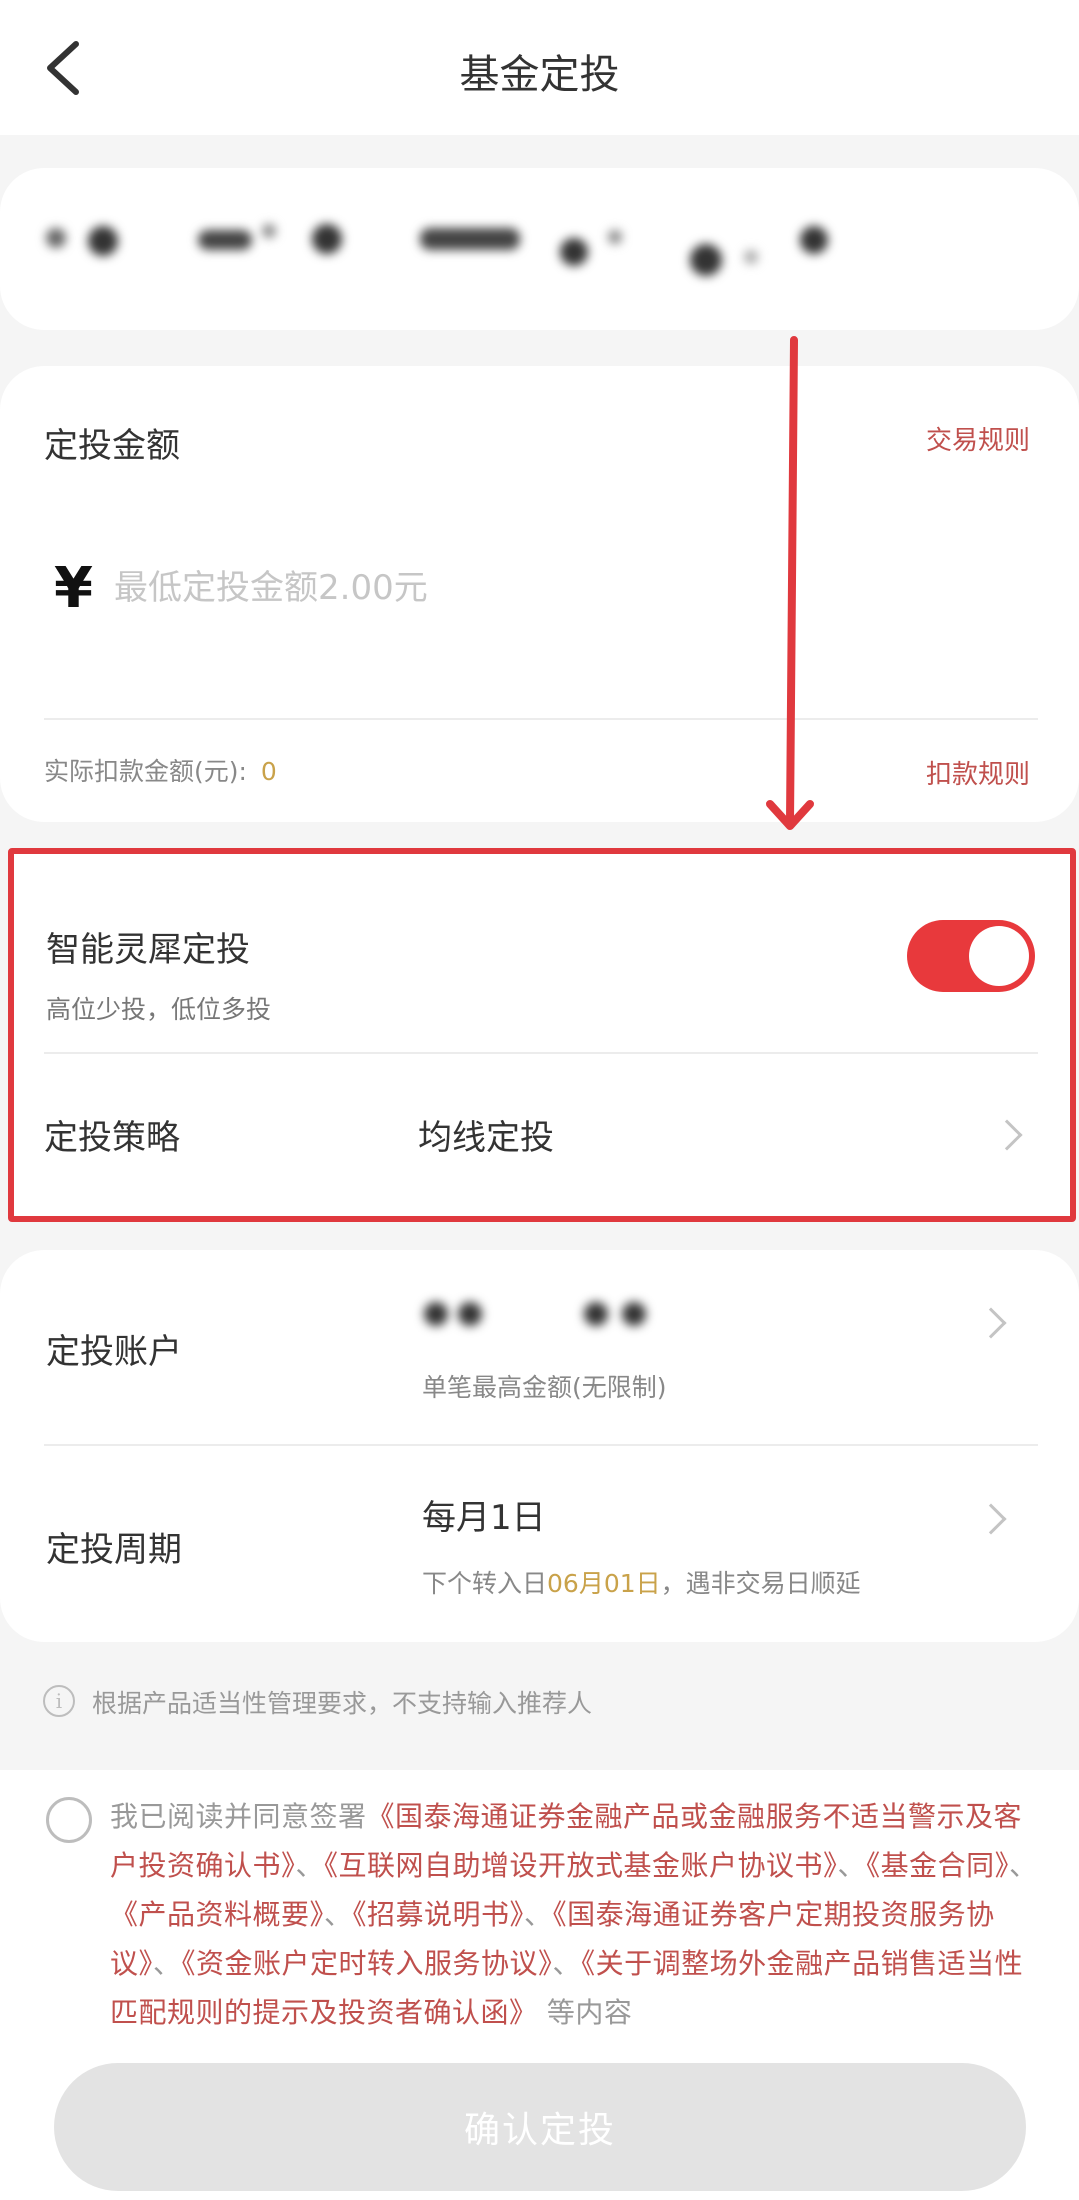  I want to click on account-limit-text: 单笔最高金额(无限制), so click(544, 1387).